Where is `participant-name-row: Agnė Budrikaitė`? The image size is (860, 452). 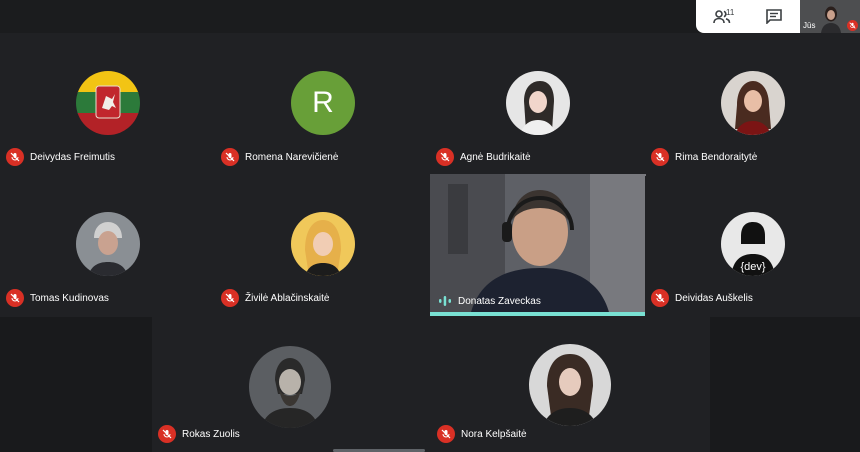
participant-name-row: Agnė Budrikaitė is located at coordinates (483, 157).